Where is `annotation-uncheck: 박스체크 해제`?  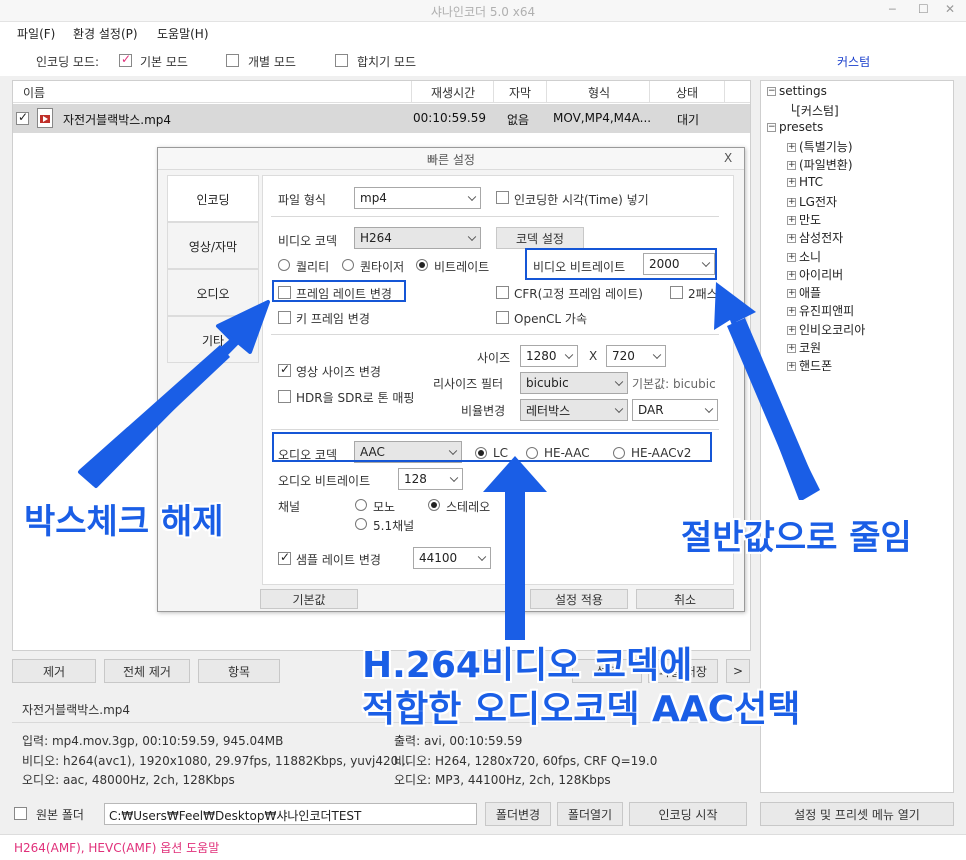
annotation-uncheck: 박스체크 해제 is located at coordinates (124, 522).